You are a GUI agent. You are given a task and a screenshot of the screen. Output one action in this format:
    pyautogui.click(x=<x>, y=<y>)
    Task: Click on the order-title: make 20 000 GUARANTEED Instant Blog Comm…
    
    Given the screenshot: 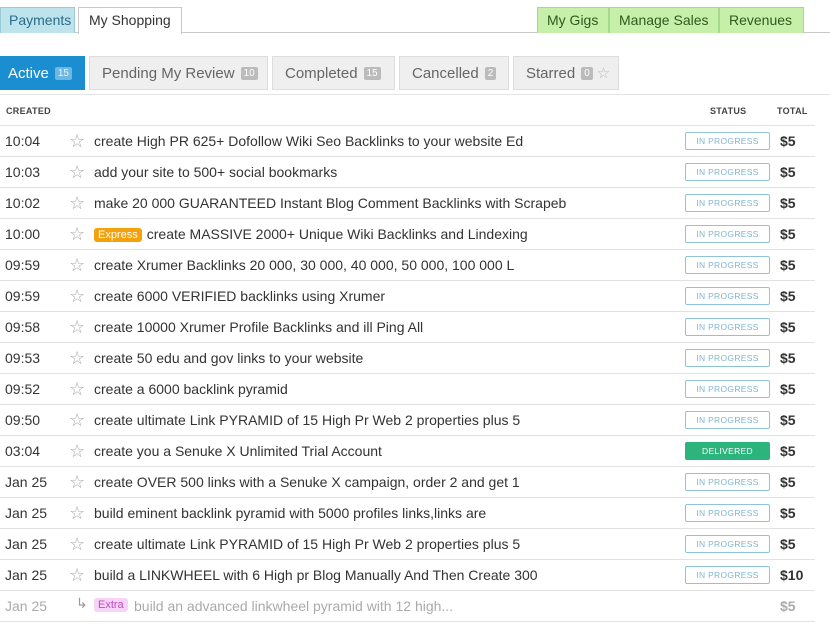 What is the action you would take?
    pyautogui.click(x=330, y=203)
    